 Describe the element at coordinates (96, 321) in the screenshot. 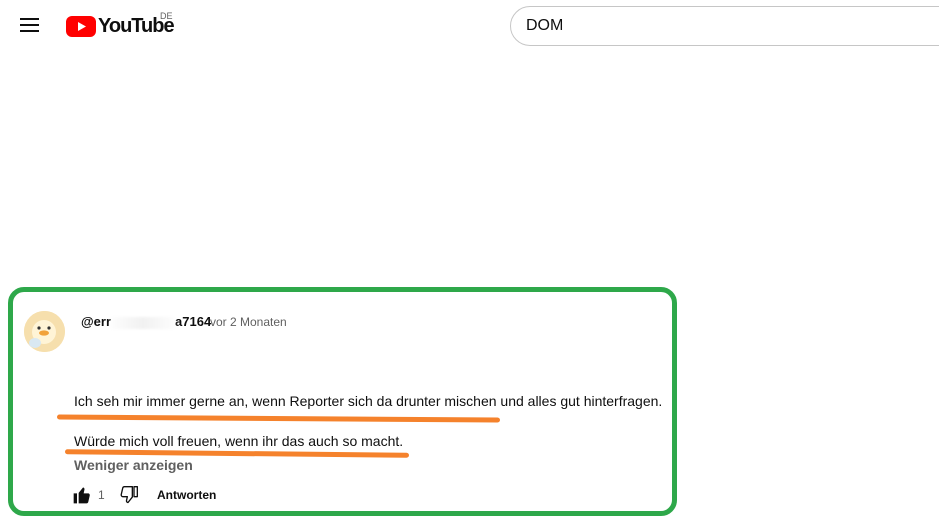

I see `author-name-start: @err` at that location.